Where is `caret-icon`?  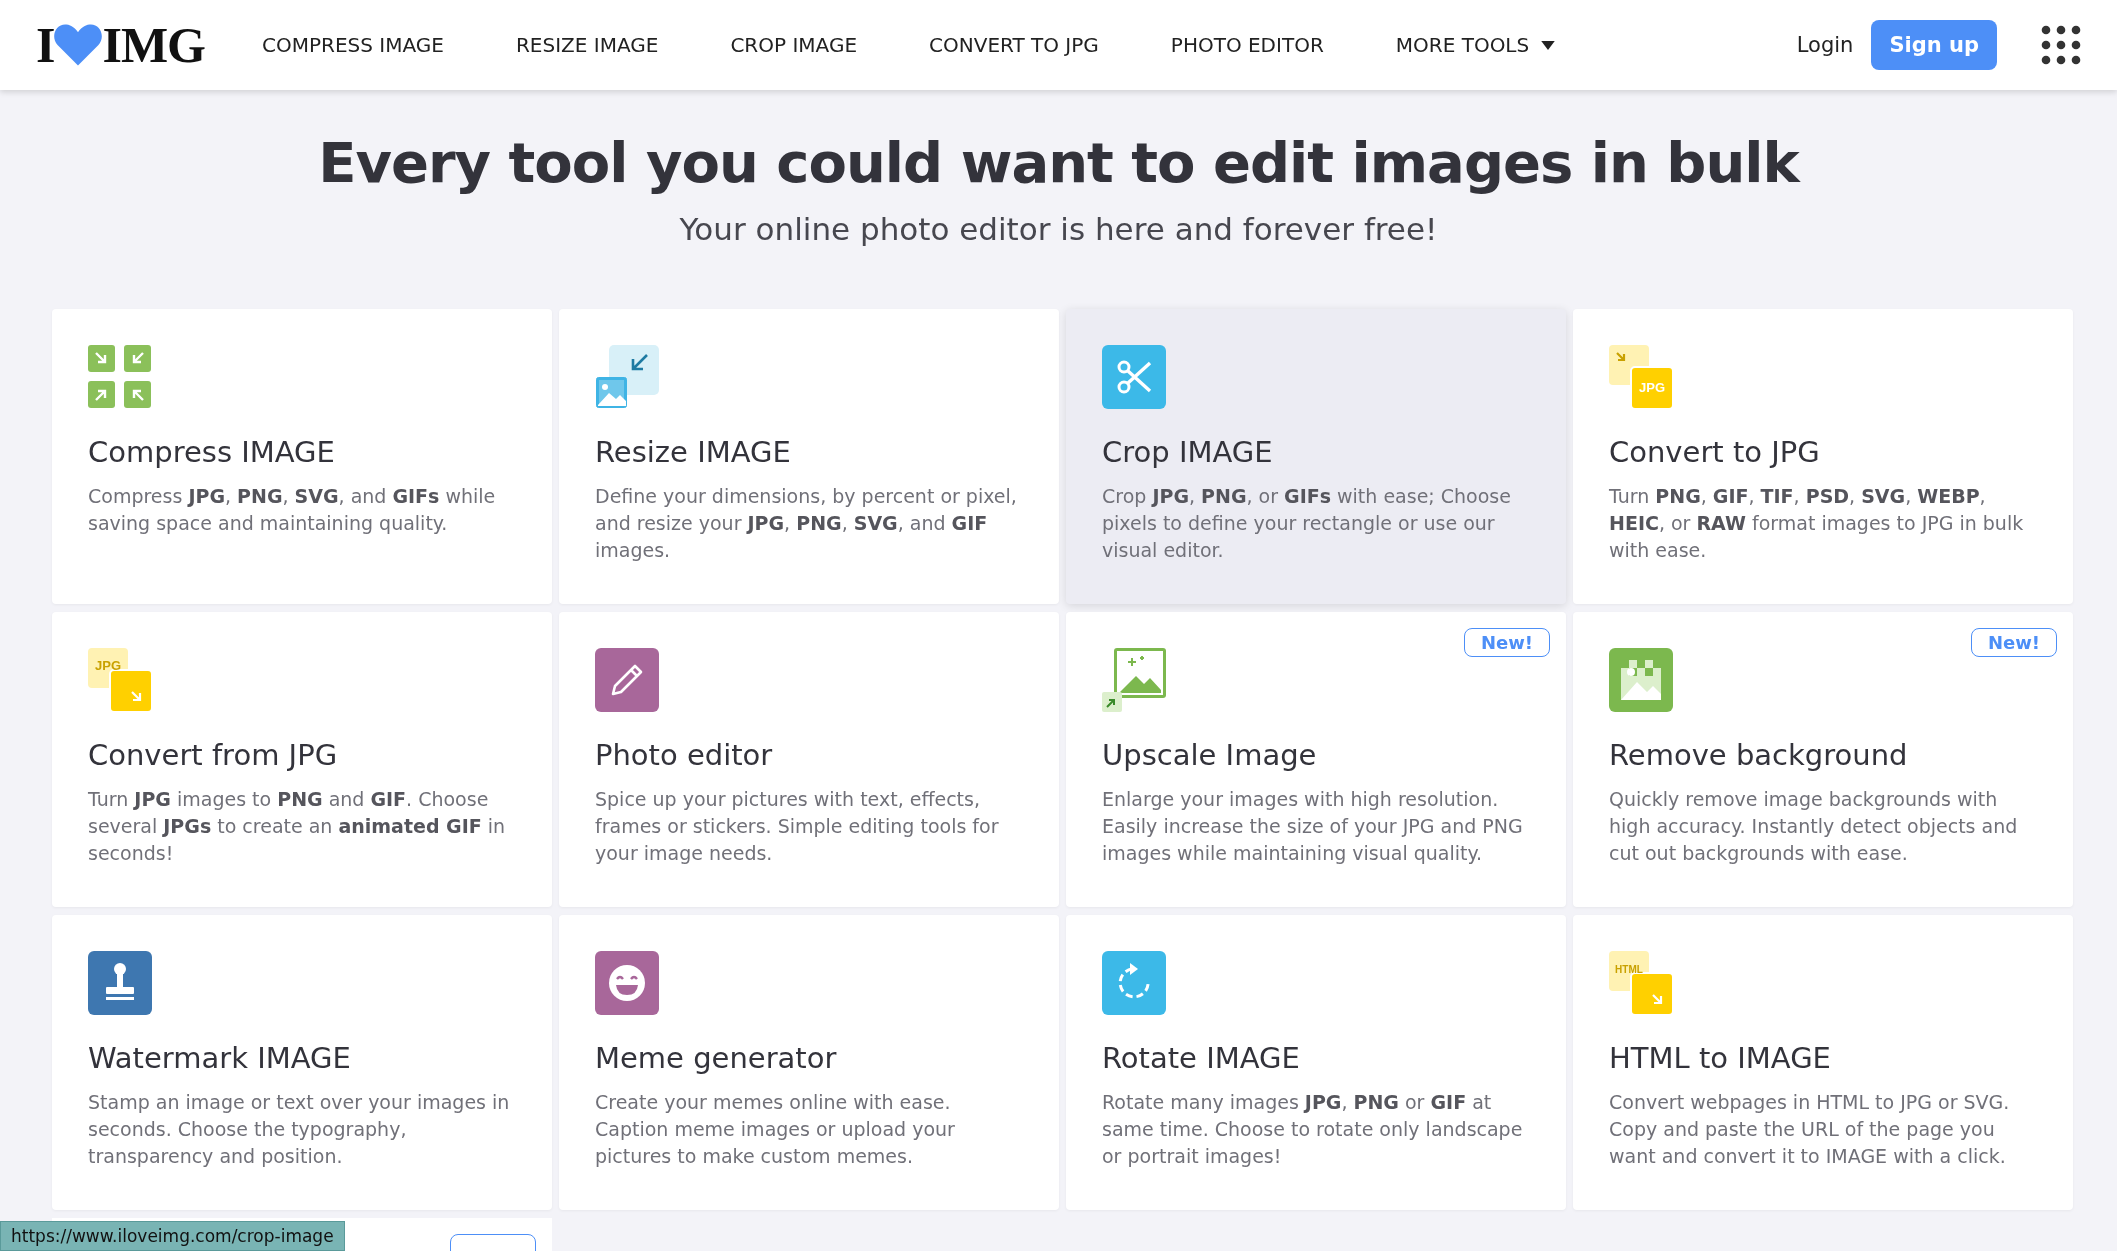 caret-icon is located at coordinates (1548, 45).